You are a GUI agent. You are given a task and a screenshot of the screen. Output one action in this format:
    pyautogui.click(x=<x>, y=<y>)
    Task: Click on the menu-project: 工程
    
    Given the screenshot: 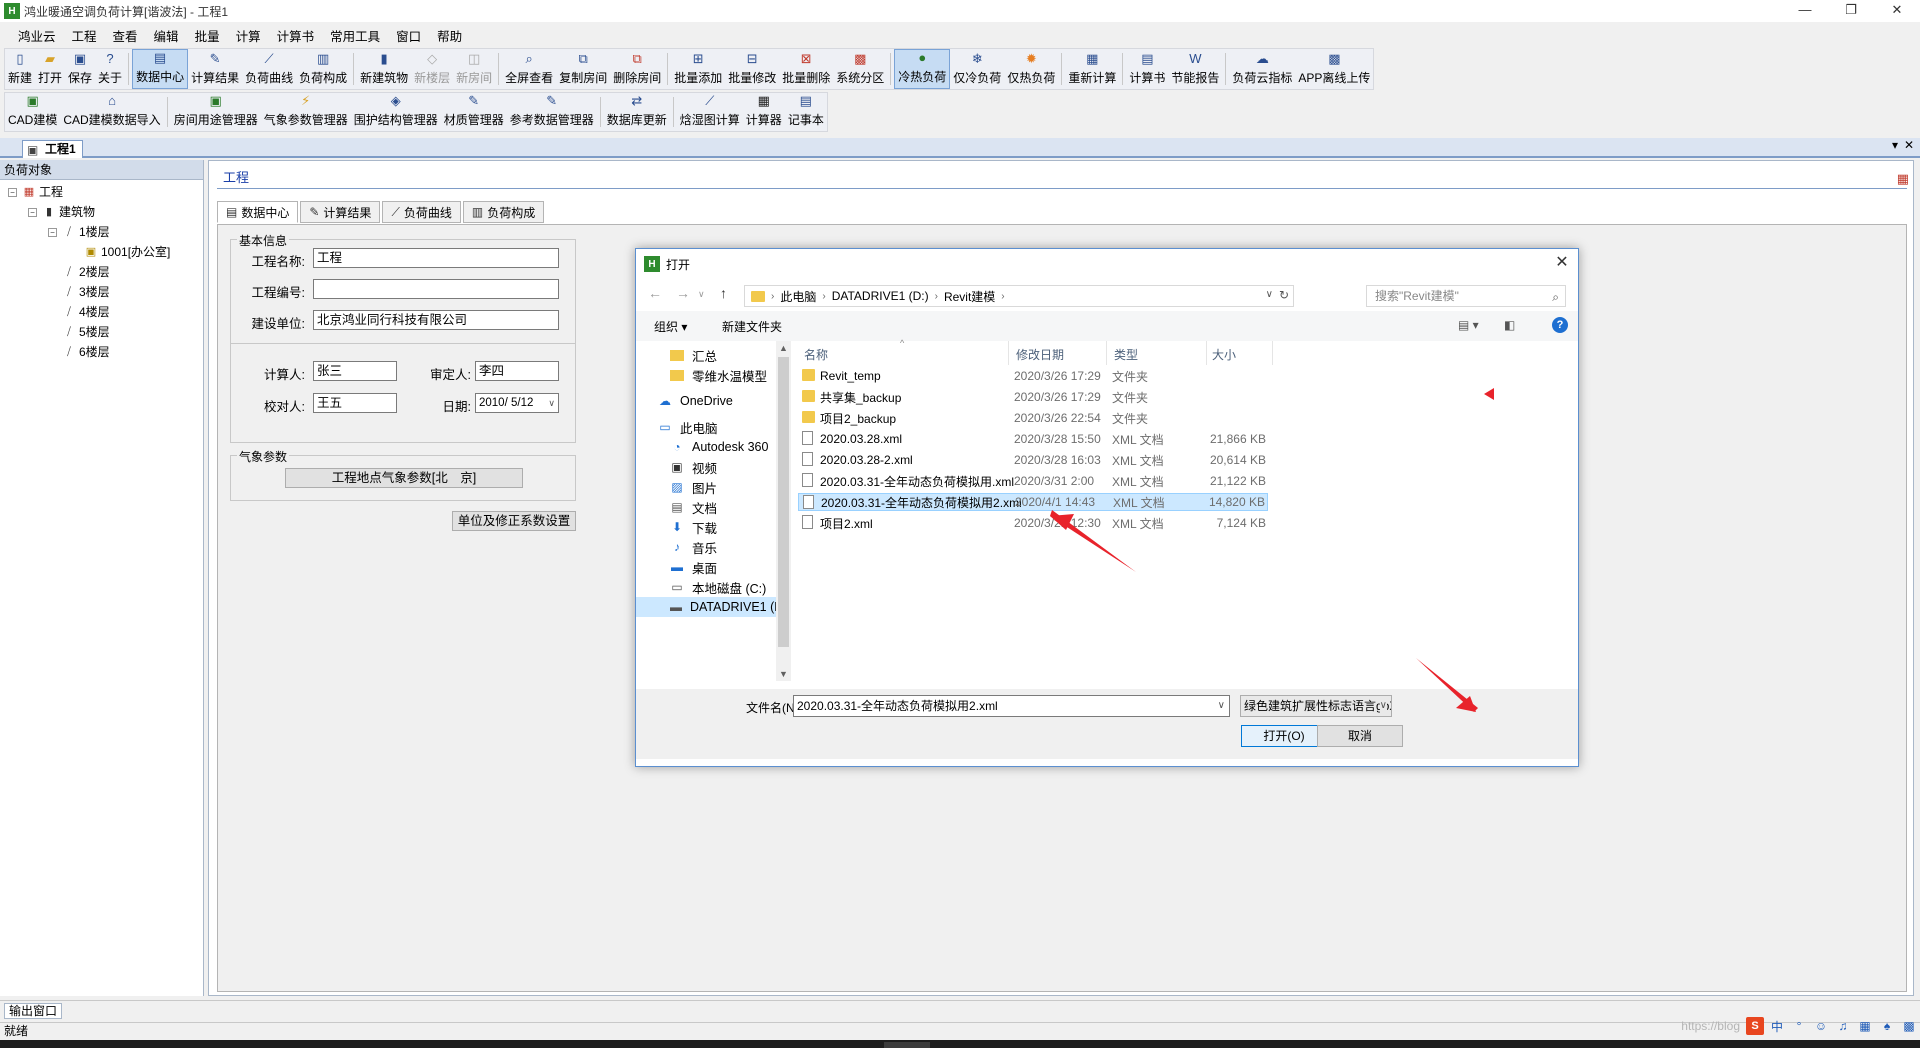 What is the action you would take?
    pyautogui.click(x=84, y=35)
    